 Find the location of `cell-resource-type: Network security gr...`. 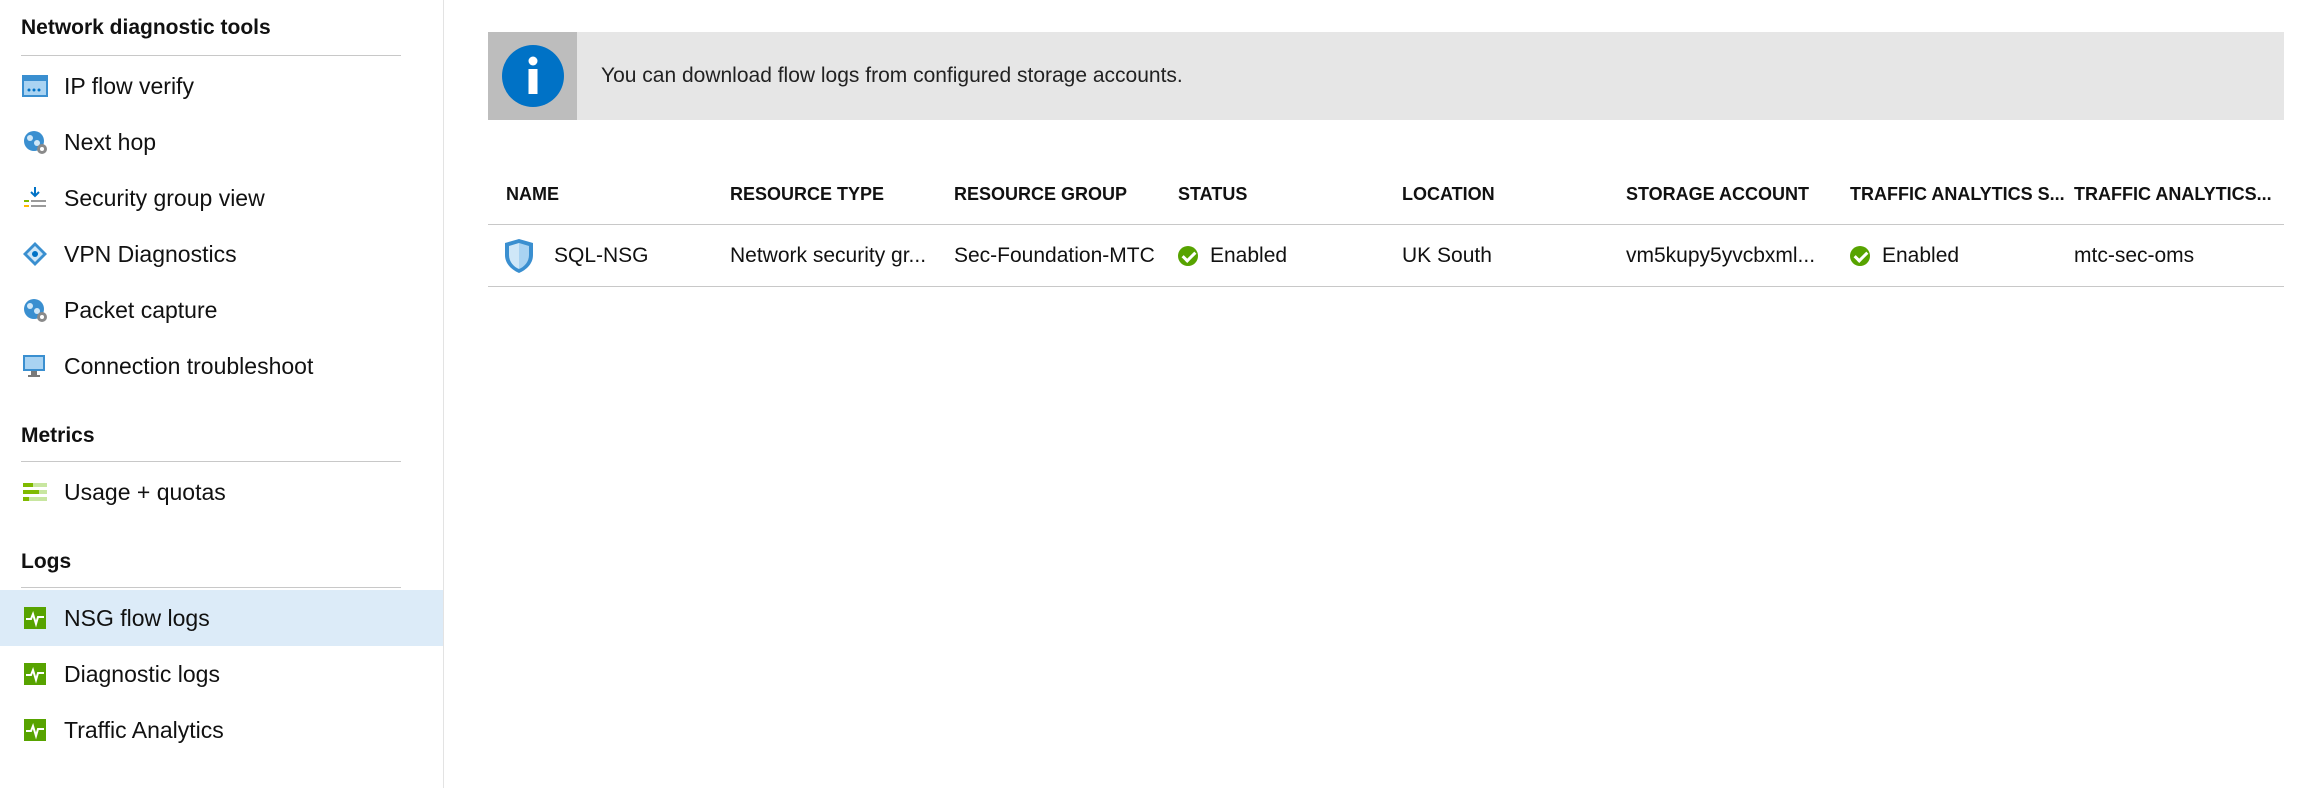

cell-resource-type: Network security gr... is located at coordinates (828, 255).